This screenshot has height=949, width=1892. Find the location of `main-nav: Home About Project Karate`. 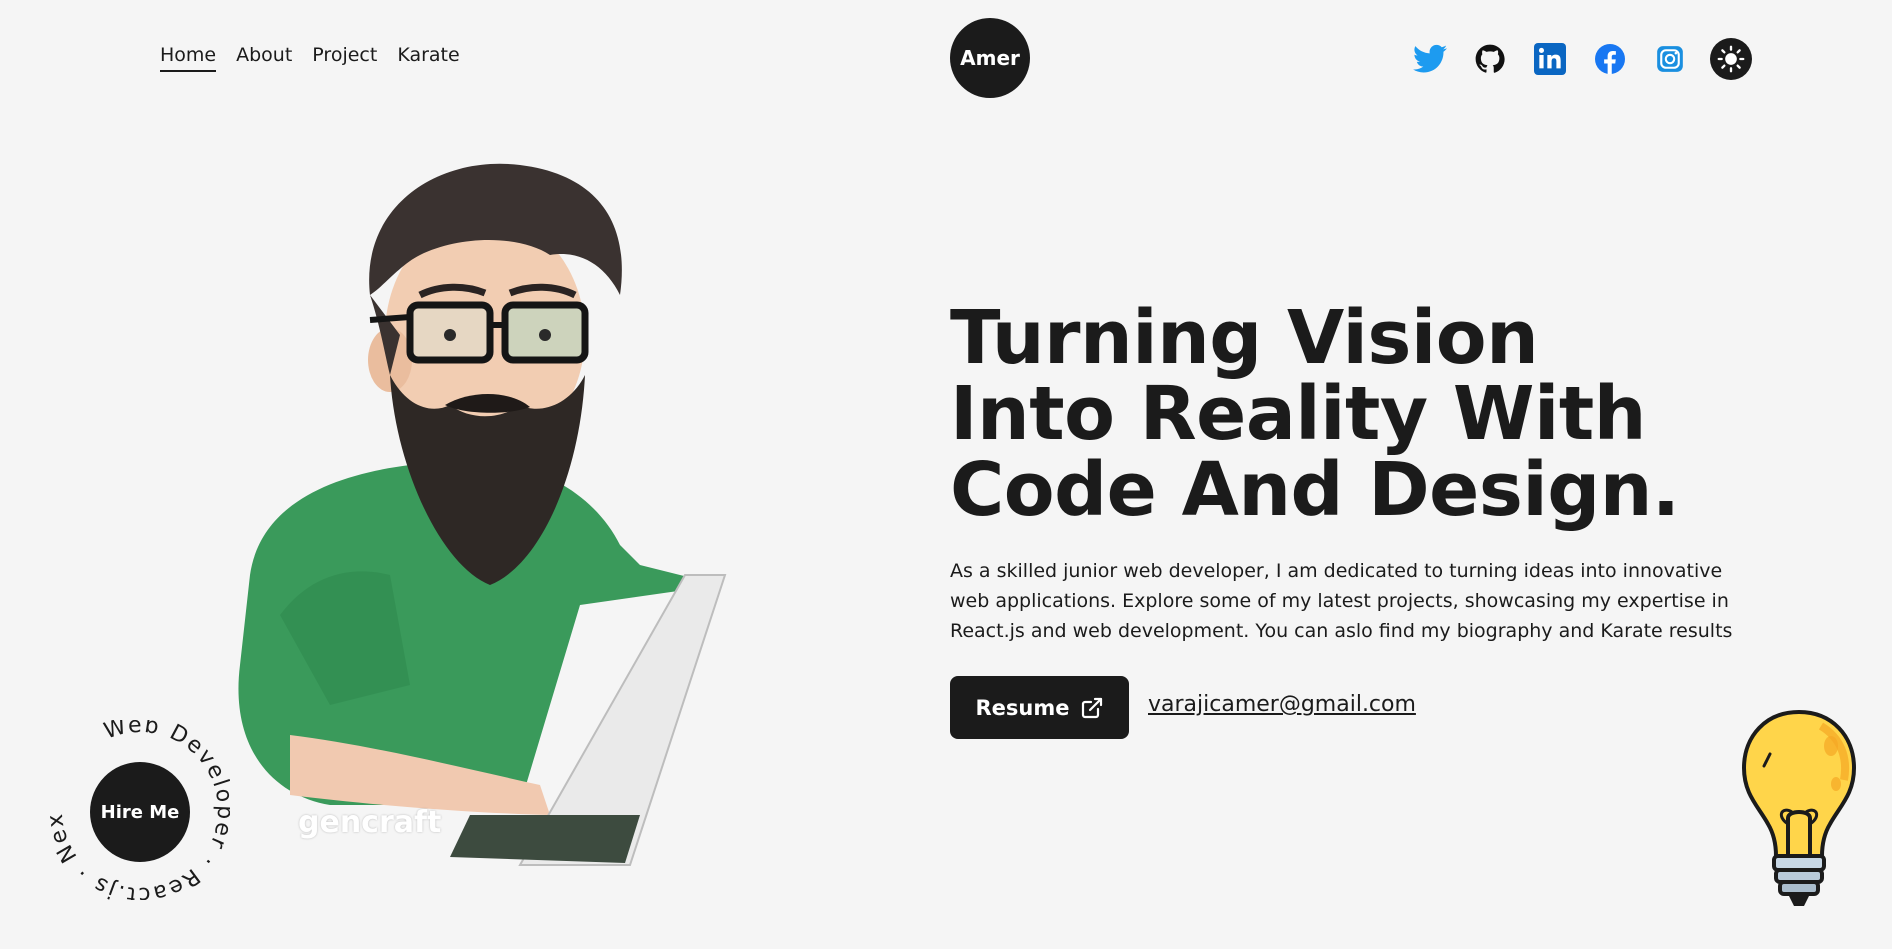

main-nav: Home About Project Karate is located at coordinates (310, 58).